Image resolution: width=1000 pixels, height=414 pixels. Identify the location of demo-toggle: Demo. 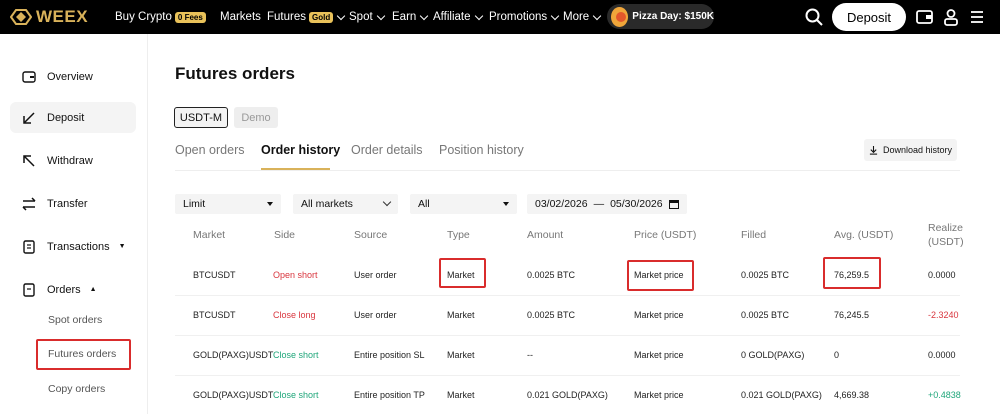
(256, 117).